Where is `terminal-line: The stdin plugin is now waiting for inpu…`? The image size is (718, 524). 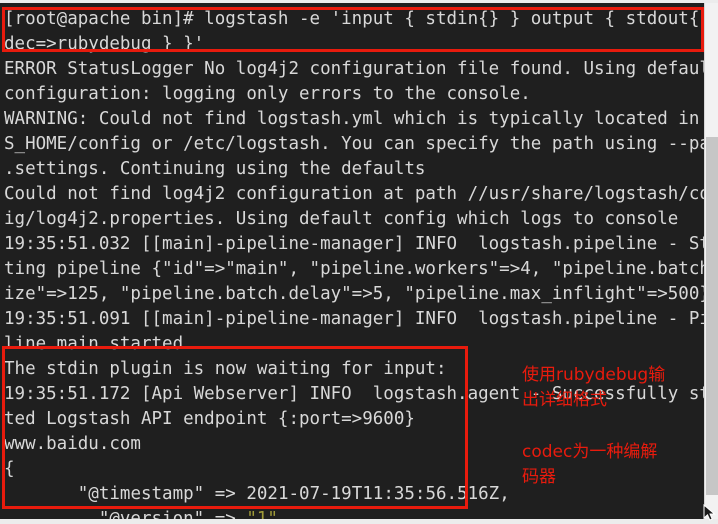 terminal-line: The stdin plugin is now waiting for inpu… is located at coordinates (225, 369).